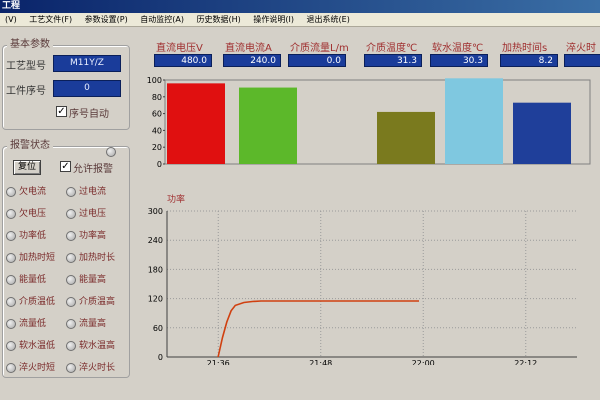 The width and height of the screenshot is (600, 400). What do you see at coordinates (33, 324) in the screenshot?
I see `alarm-item-label: 流量低` at bounding box center [33, 324].